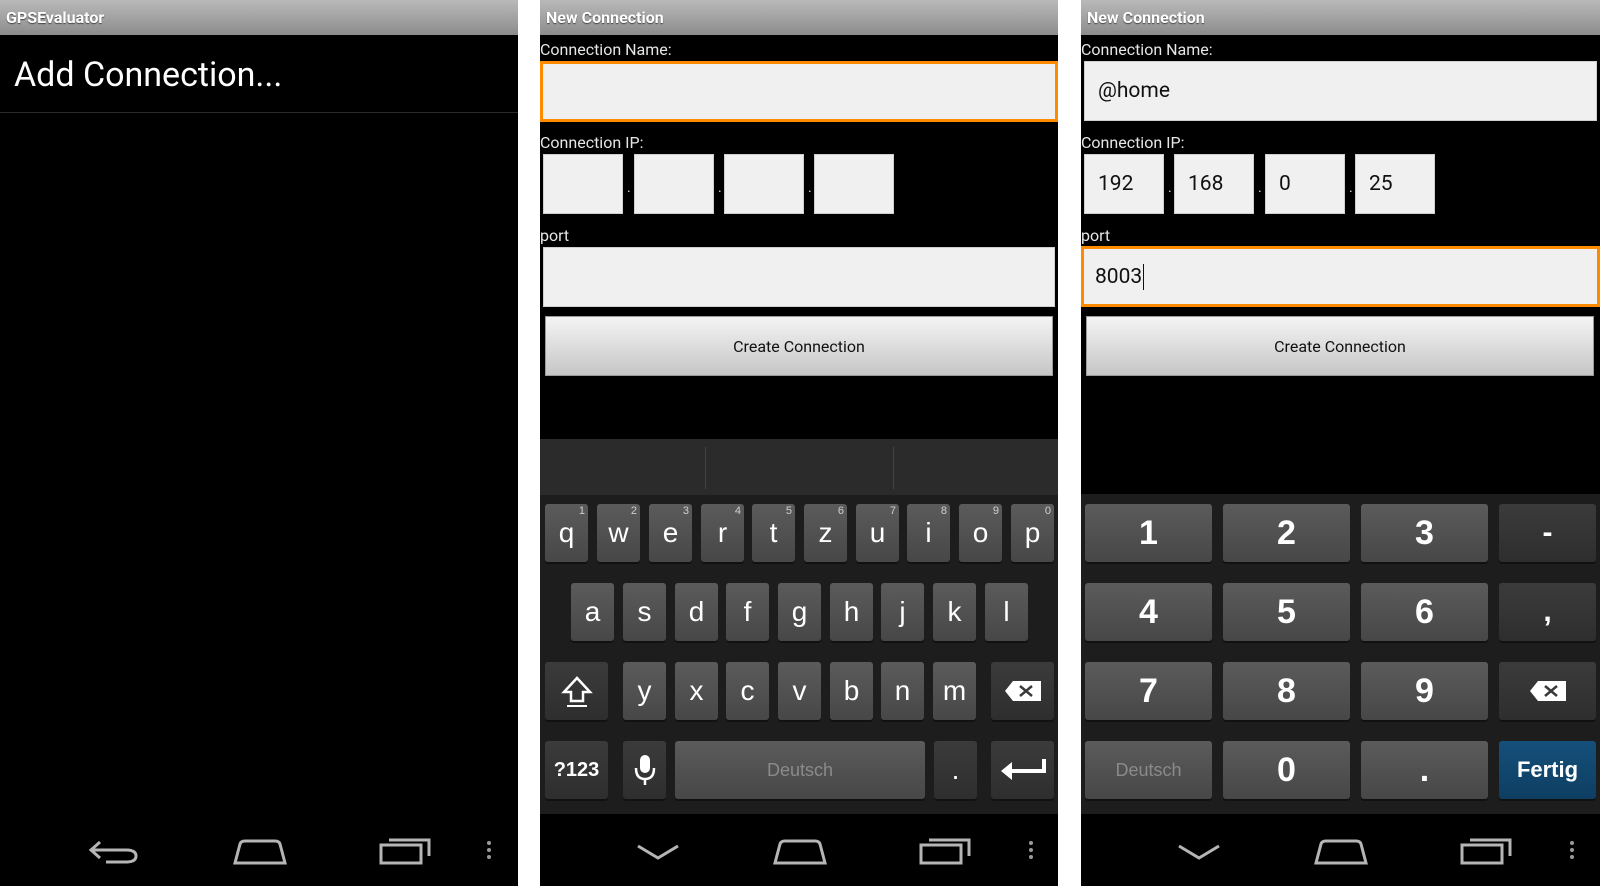 This screenshot has width=1600, height=886. I want to click on key-s: s, so click(644, 612).